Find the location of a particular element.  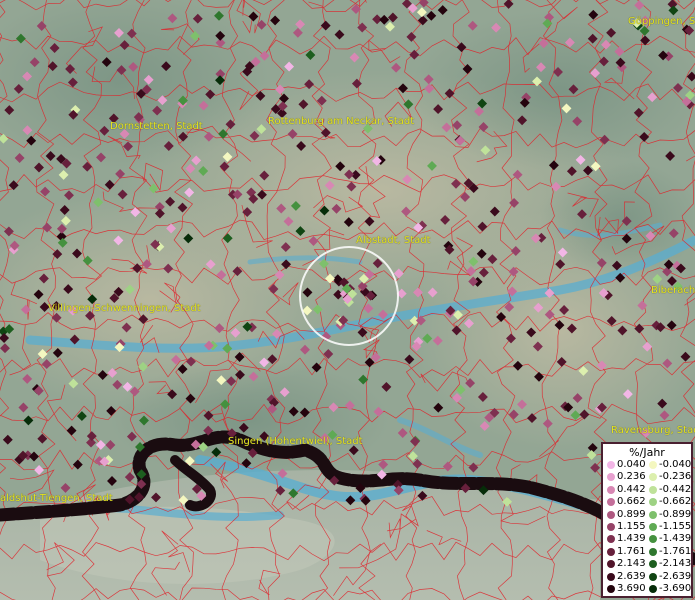

legend-value-positive: 1.761 is located at coordinates (631, 551).